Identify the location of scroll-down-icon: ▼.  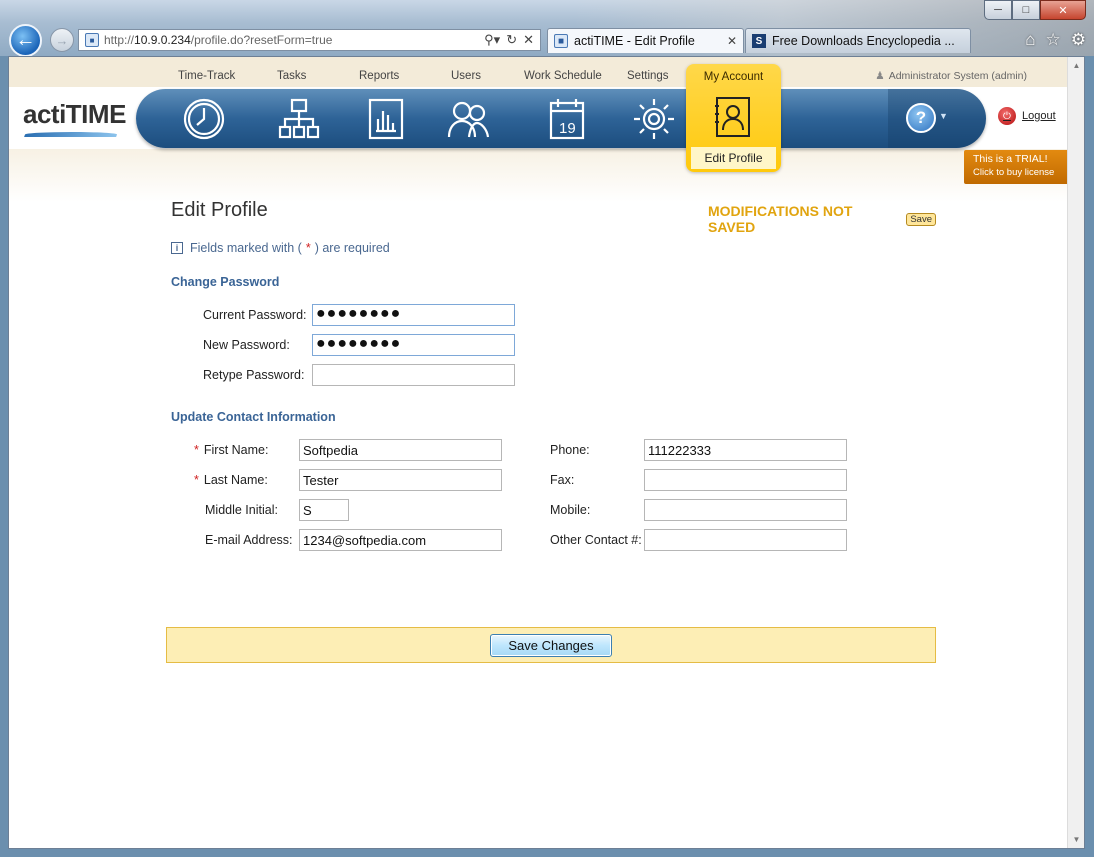
(1076, 839).